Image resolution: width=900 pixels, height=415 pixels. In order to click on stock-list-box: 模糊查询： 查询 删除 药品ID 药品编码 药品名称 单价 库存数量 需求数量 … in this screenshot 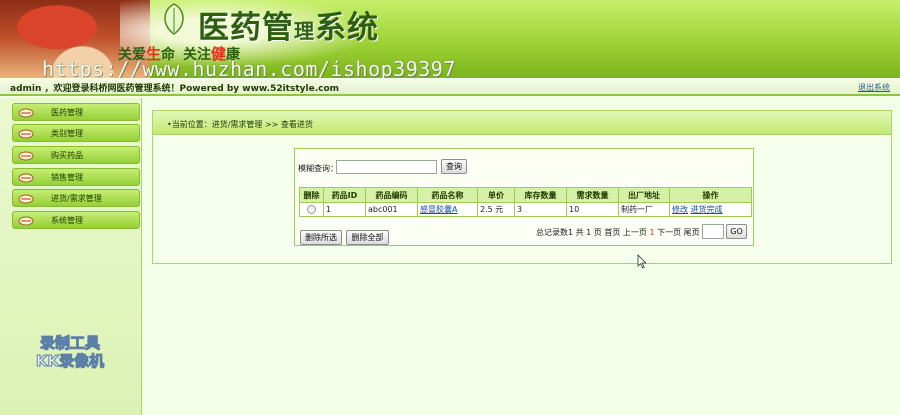, I will do `click(524, 197)`.